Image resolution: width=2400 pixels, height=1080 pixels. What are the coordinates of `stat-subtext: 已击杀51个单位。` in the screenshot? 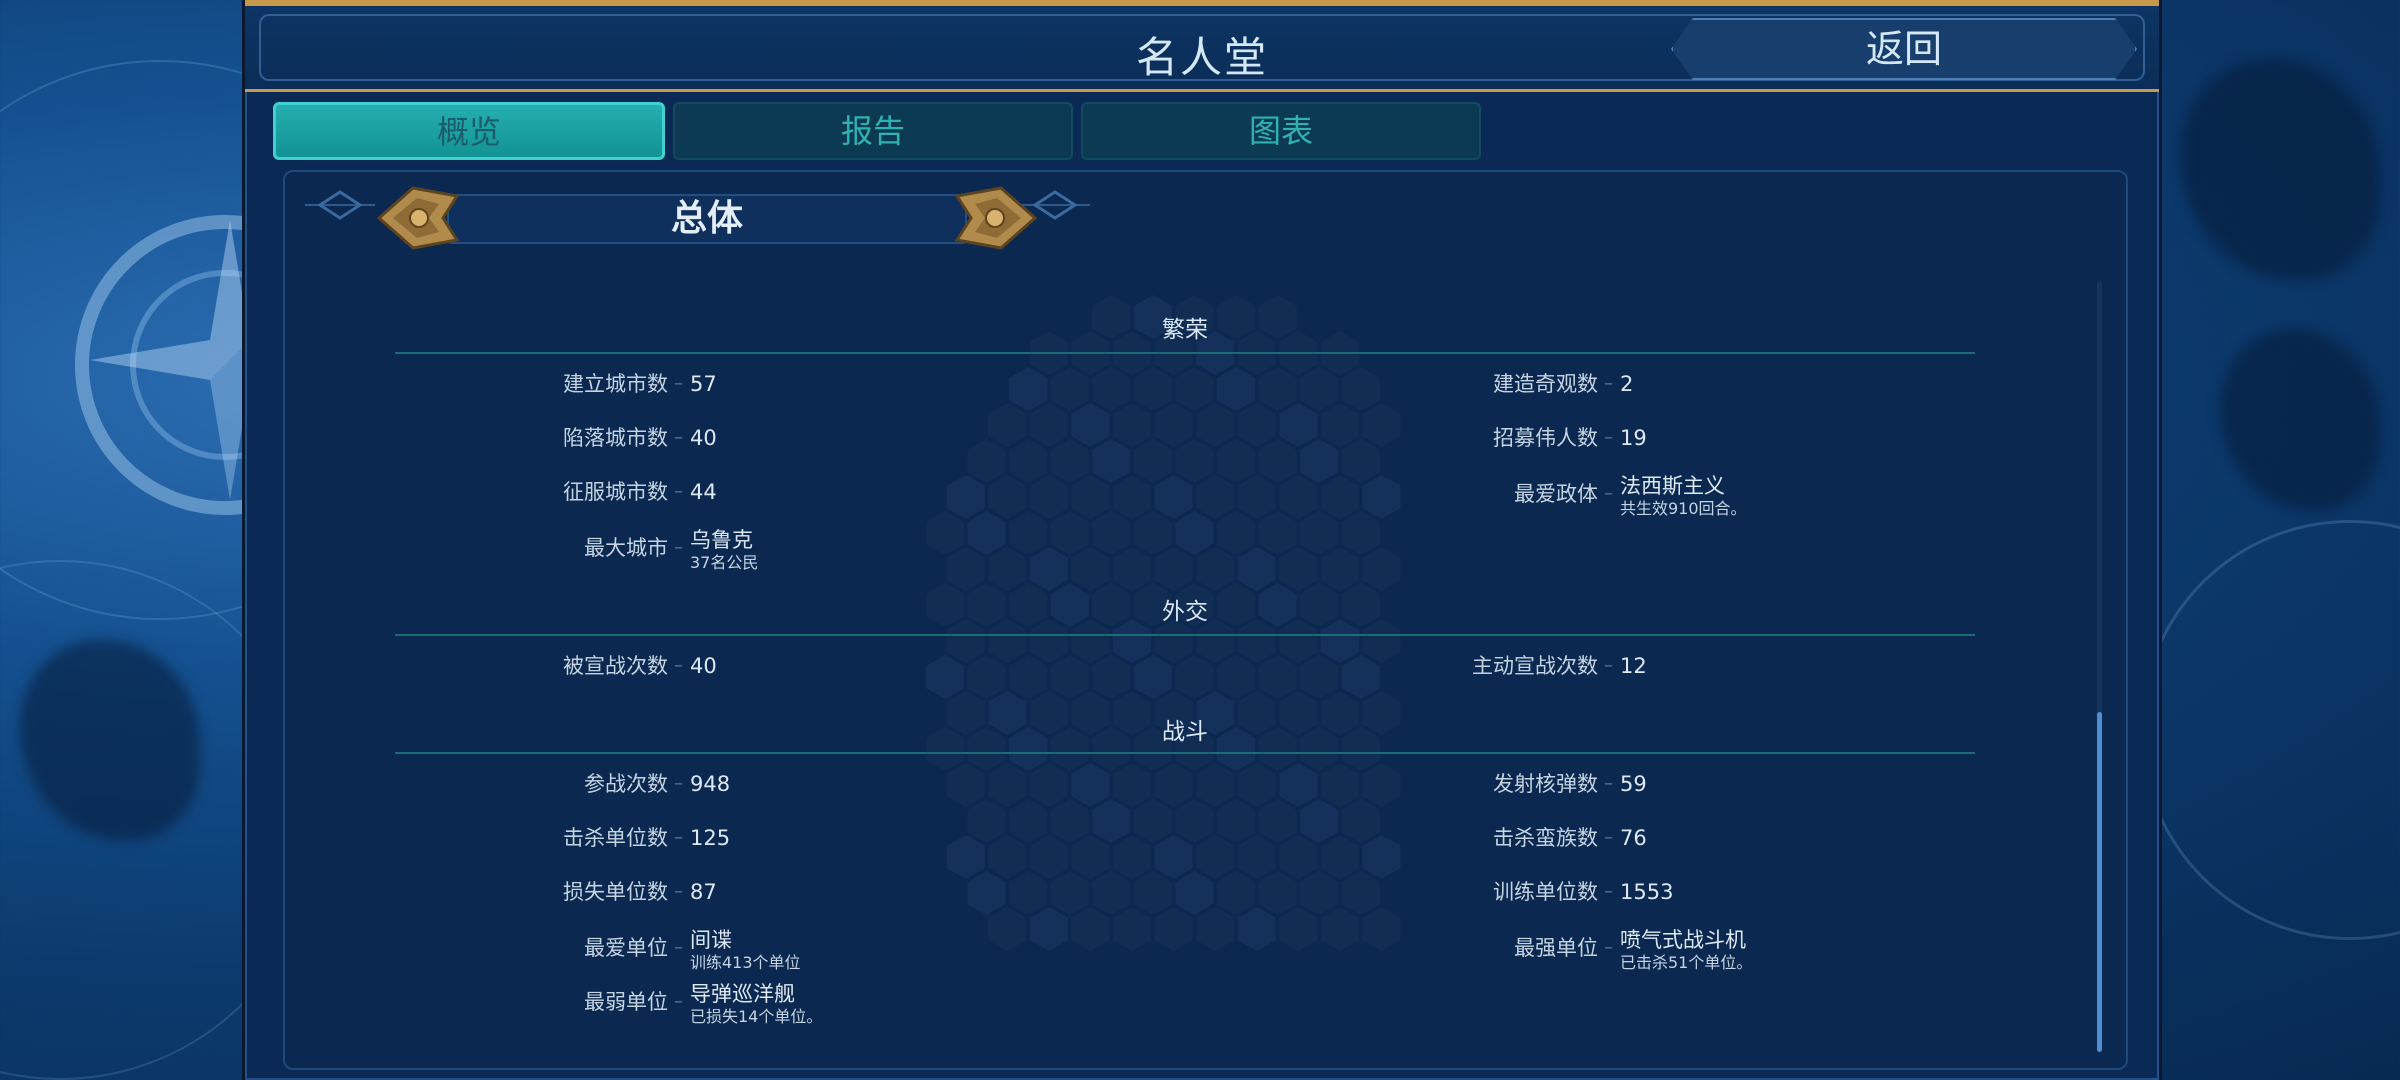 It's located at (1686, 962).